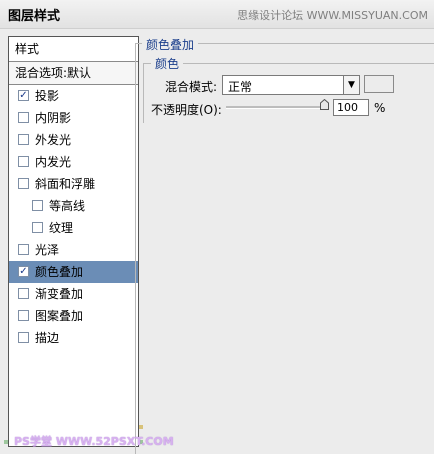 This screenshot has width=434, height=454. I want to click on style-item-label: 颜色叠加, so click(59, 272).